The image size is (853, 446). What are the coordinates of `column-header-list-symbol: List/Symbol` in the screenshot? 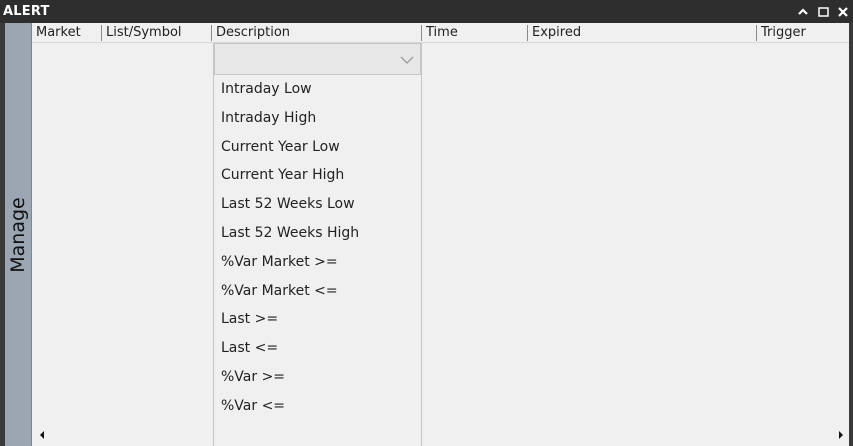 It's located at (142, 33).